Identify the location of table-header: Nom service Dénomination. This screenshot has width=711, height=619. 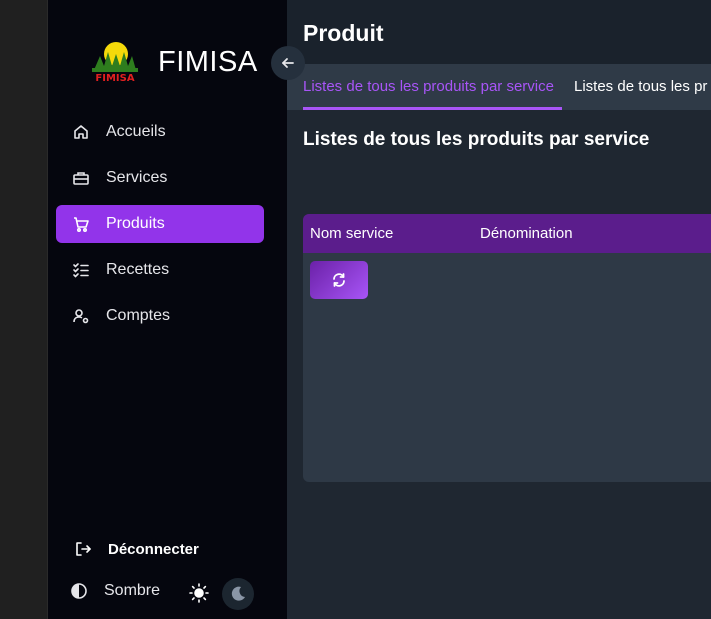
(507, 233).